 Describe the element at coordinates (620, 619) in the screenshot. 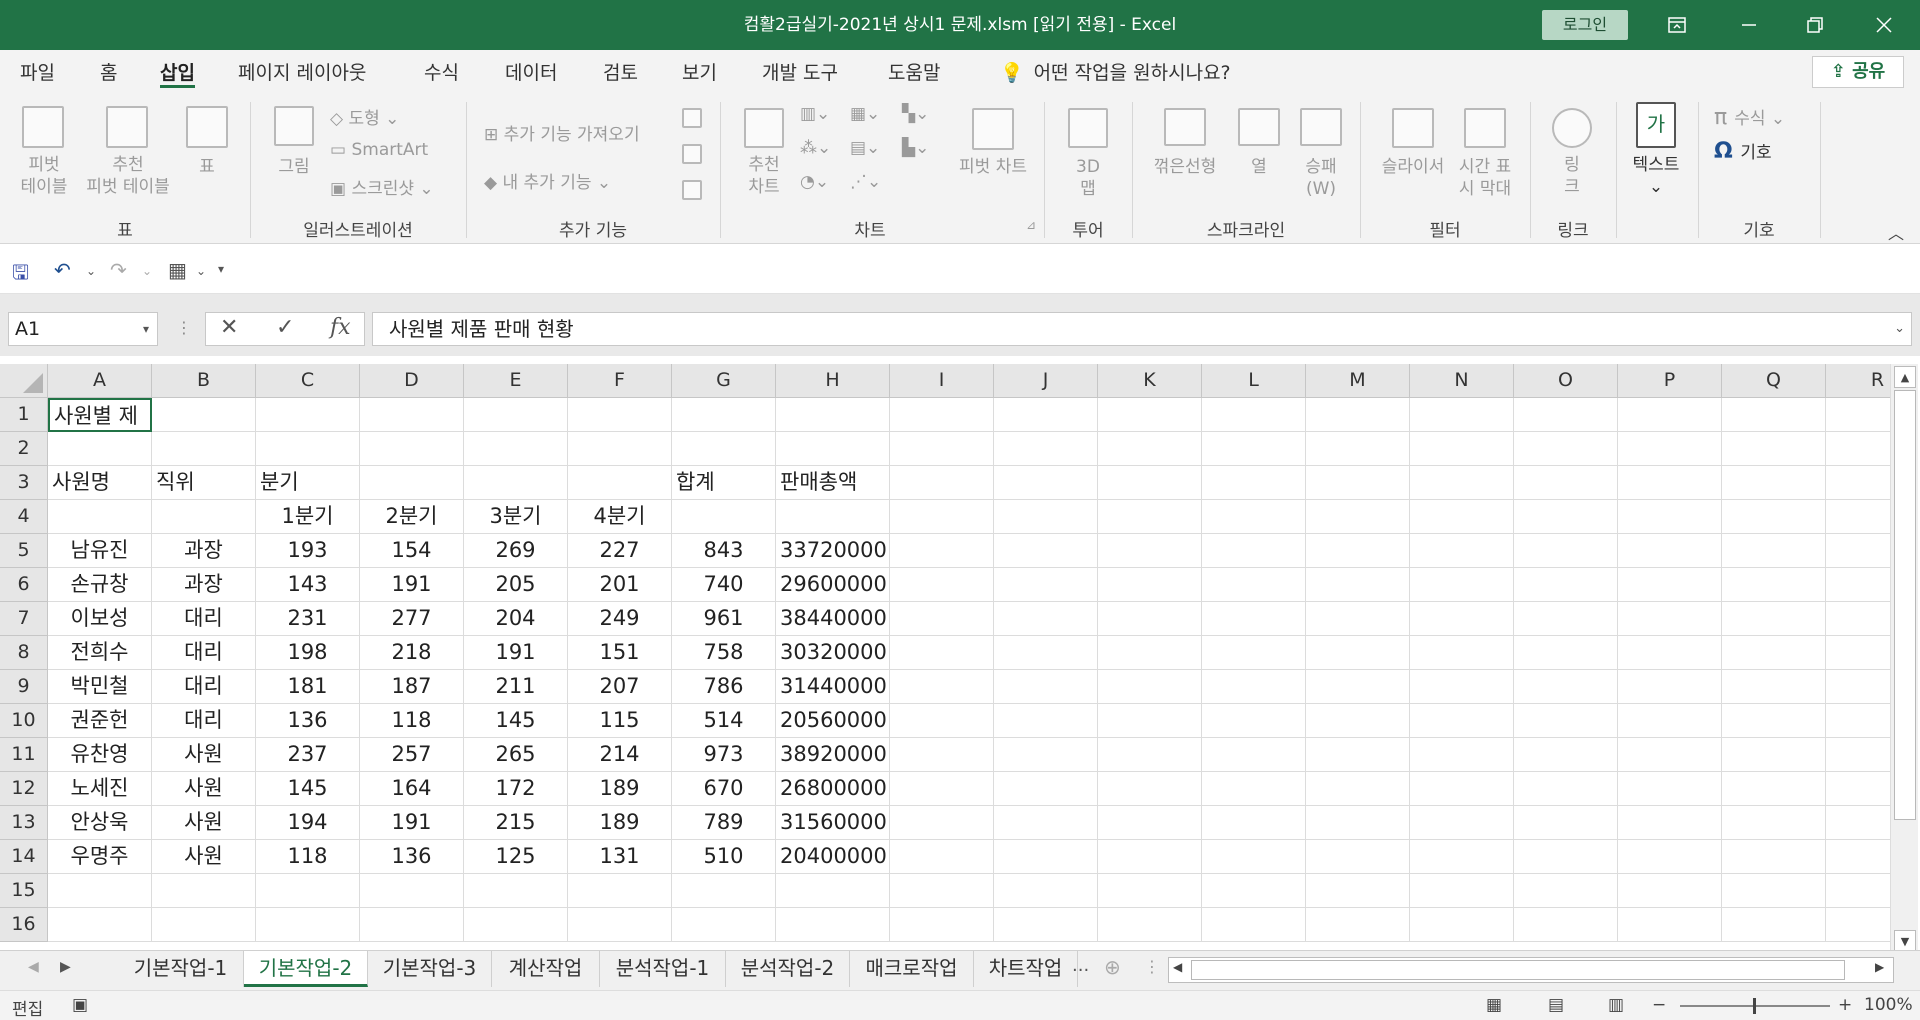

I see `data-cell: 249` at that location.